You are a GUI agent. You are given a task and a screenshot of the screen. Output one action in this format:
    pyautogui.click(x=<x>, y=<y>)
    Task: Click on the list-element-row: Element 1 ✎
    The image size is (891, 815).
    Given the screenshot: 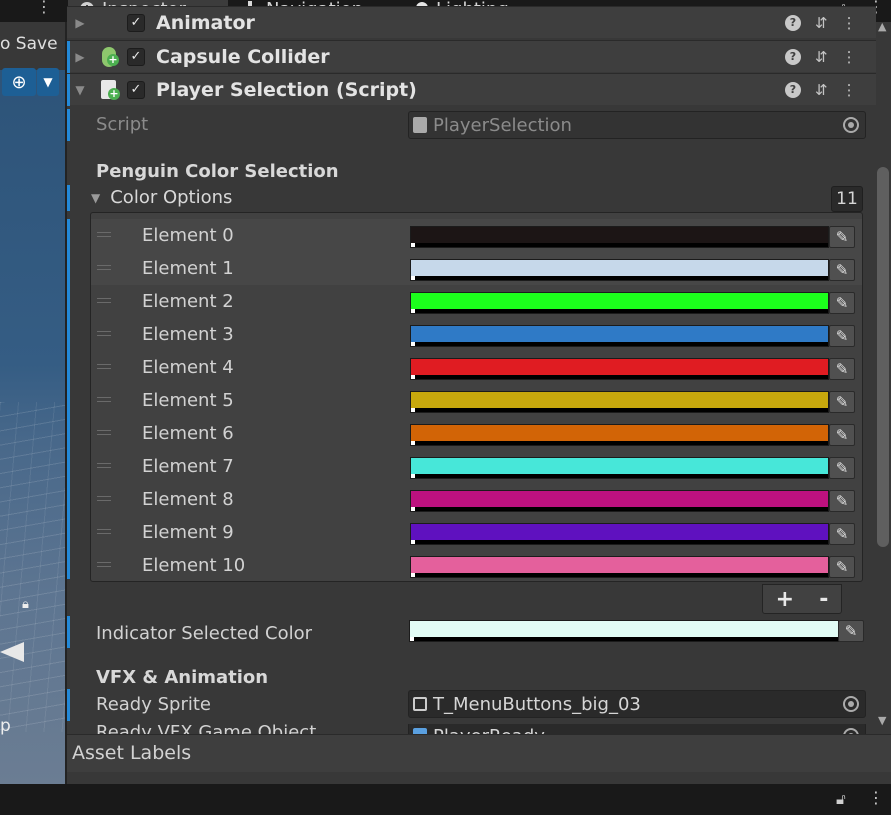 What is the action you would take?
    pyautogui.click(x=476, y=268)
    